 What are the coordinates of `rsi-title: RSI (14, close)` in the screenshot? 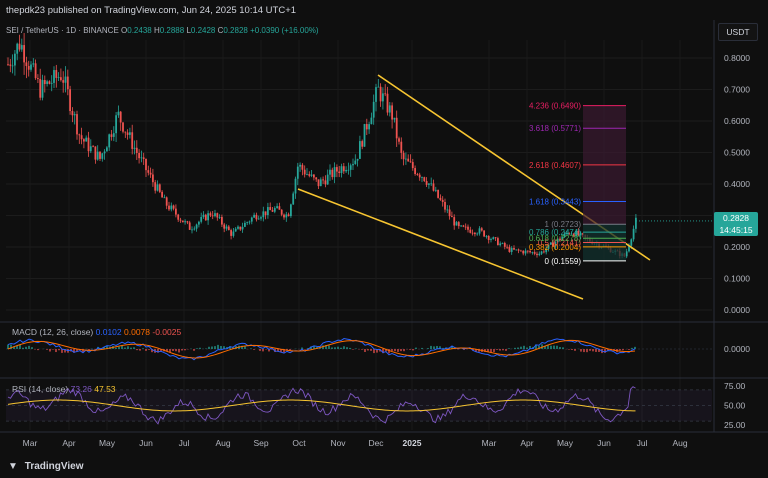 It's located at (40, 389).